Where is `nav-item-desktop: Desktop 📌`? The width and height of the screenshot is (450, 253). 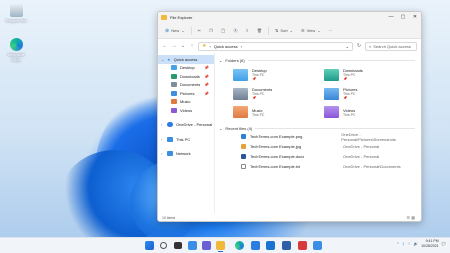 nav-item-desktop: Desktop 📌 is located at coordinates (186, 68).